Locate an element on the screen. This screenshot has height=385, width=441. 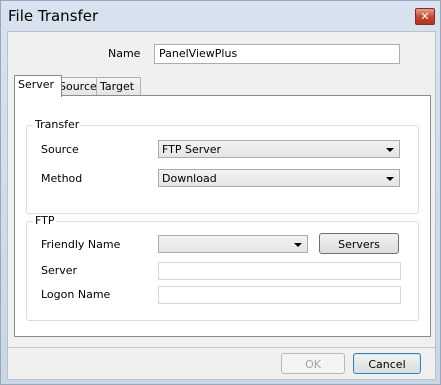
method-select-value: Download is located at coordinates (189, 178).